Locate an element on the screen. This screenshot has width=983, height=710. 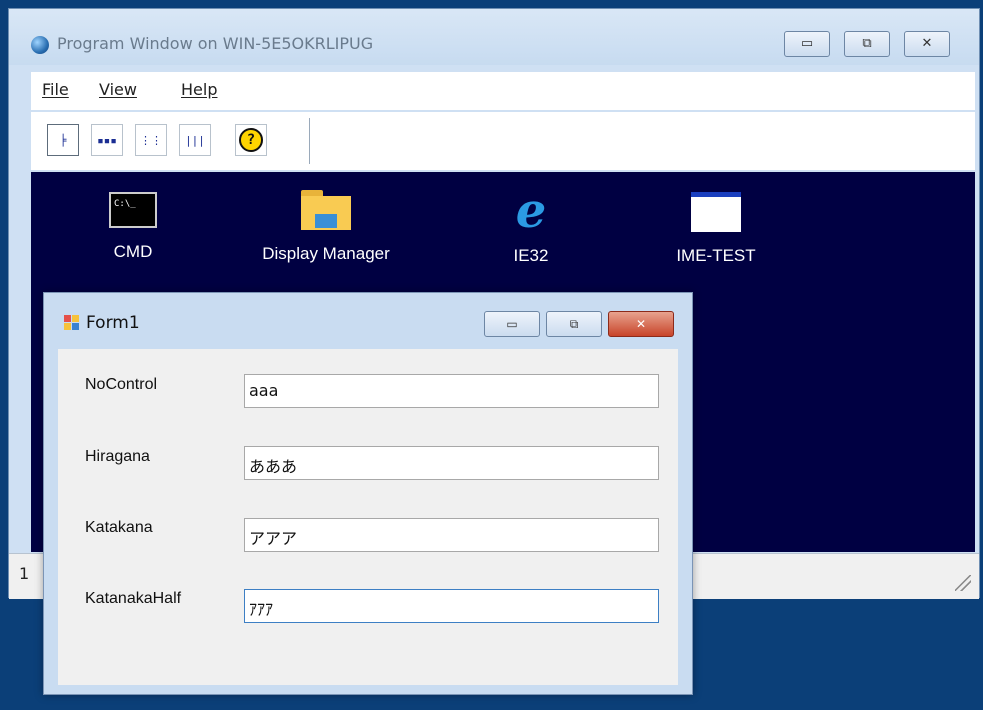
desktop-icon-ie32: e IE32 is located at coordinates (531, 224).